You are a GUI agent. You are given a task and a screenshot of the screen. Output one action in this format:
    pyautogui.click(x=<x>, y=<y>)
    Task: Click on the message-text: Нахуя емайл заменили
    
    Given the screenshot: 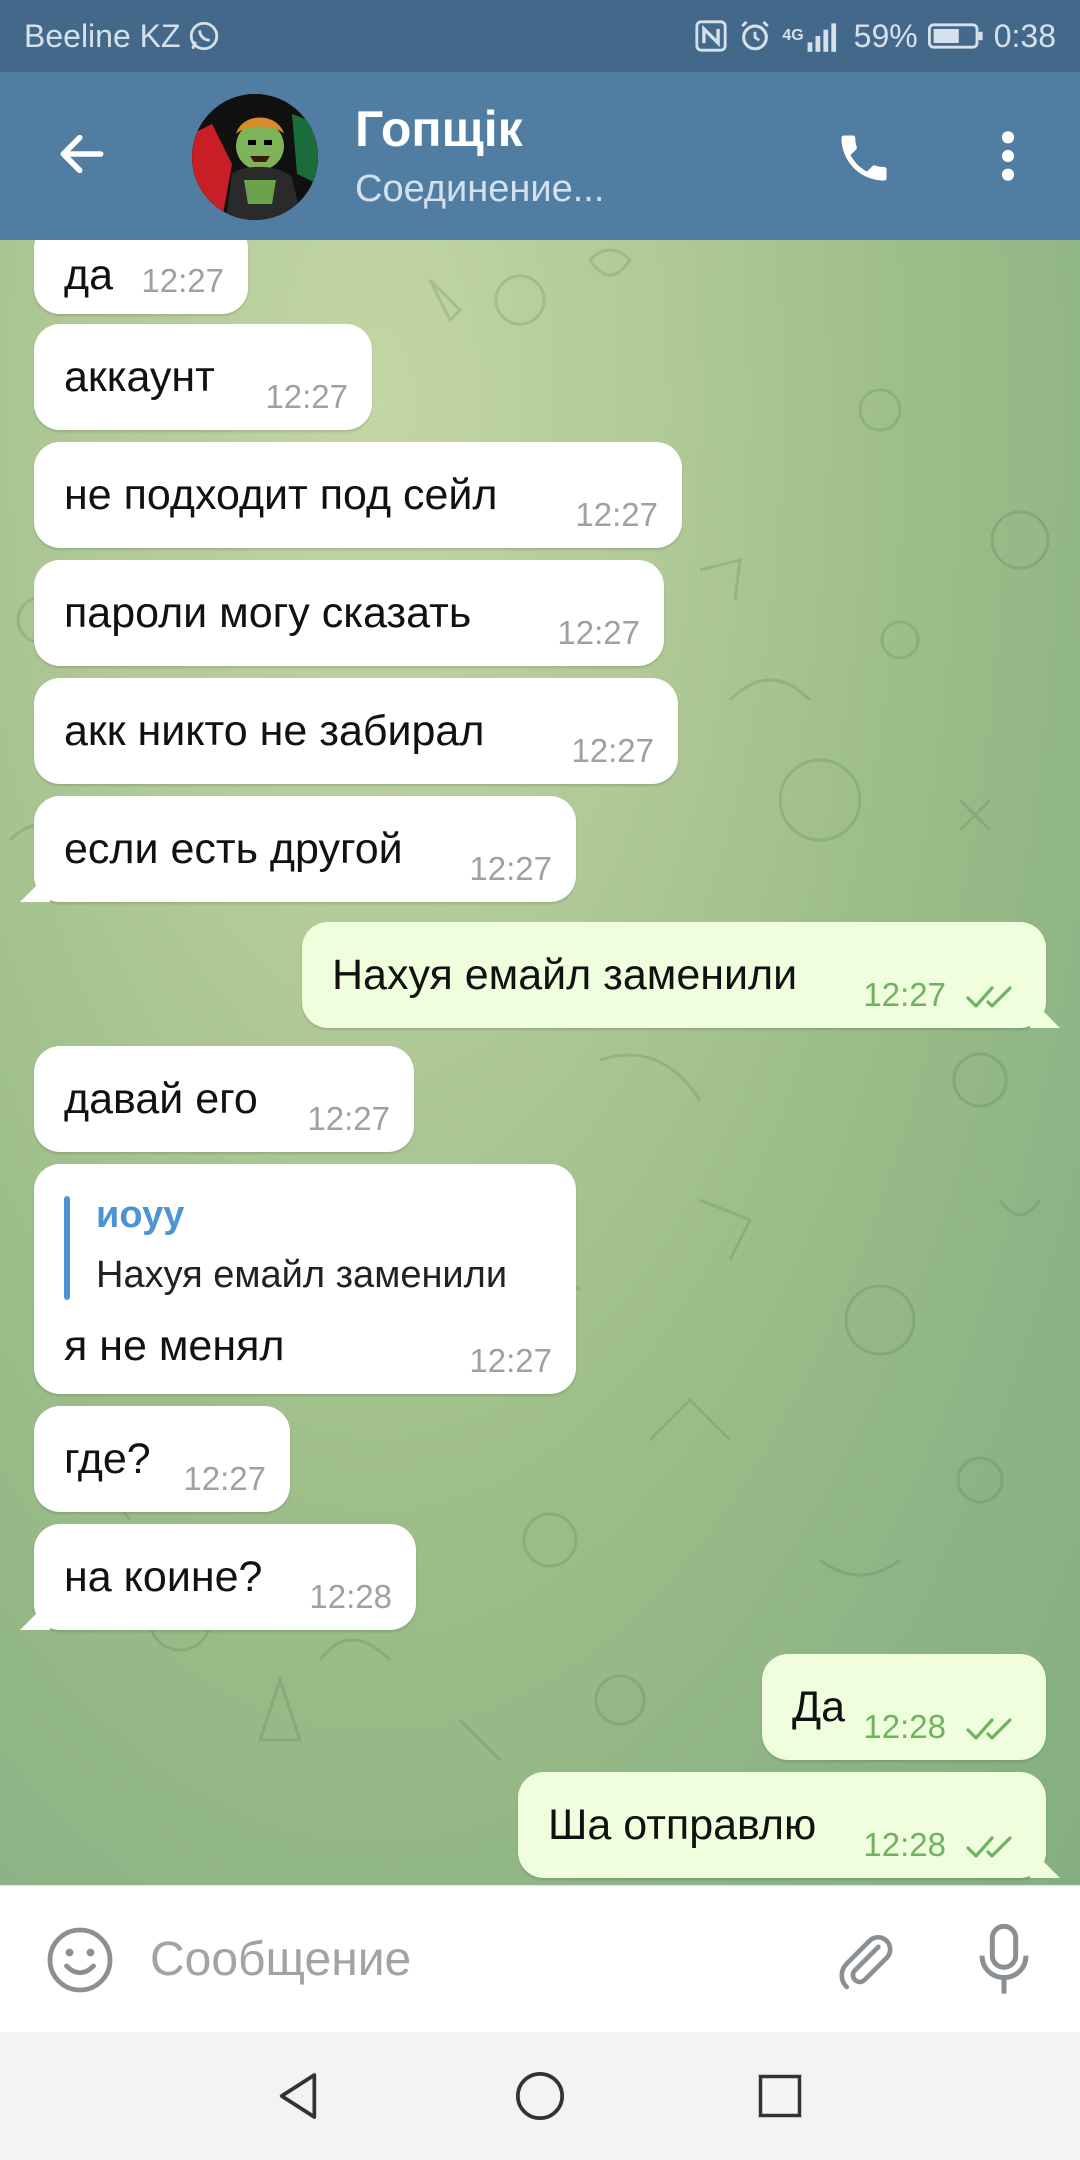 What is the action you would take?
    pyautogui.click(x=565, y=974)
    